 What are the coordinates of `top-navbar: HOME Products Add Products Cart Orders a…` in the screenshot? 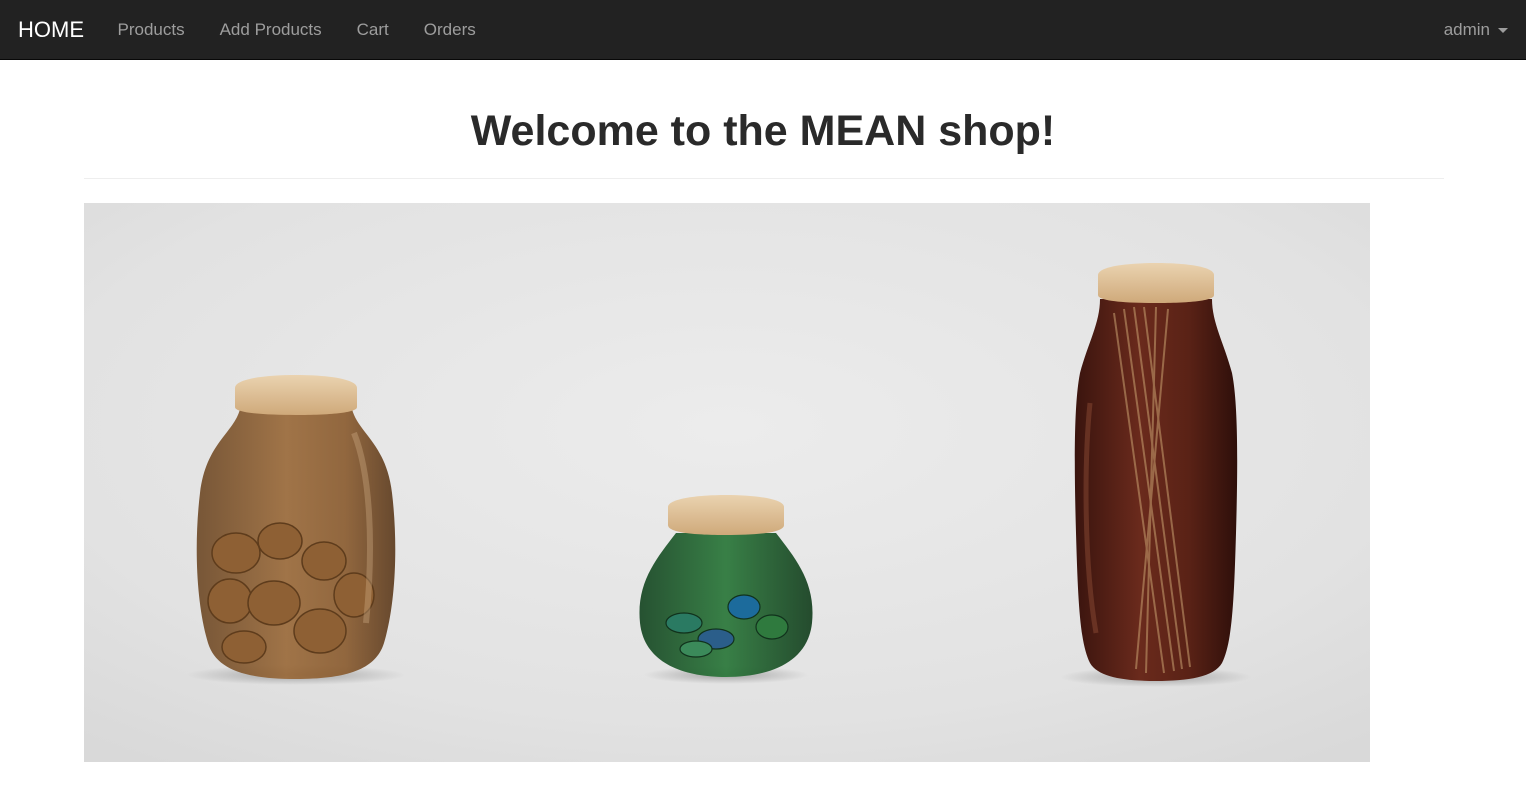 It's located at (763, 30).